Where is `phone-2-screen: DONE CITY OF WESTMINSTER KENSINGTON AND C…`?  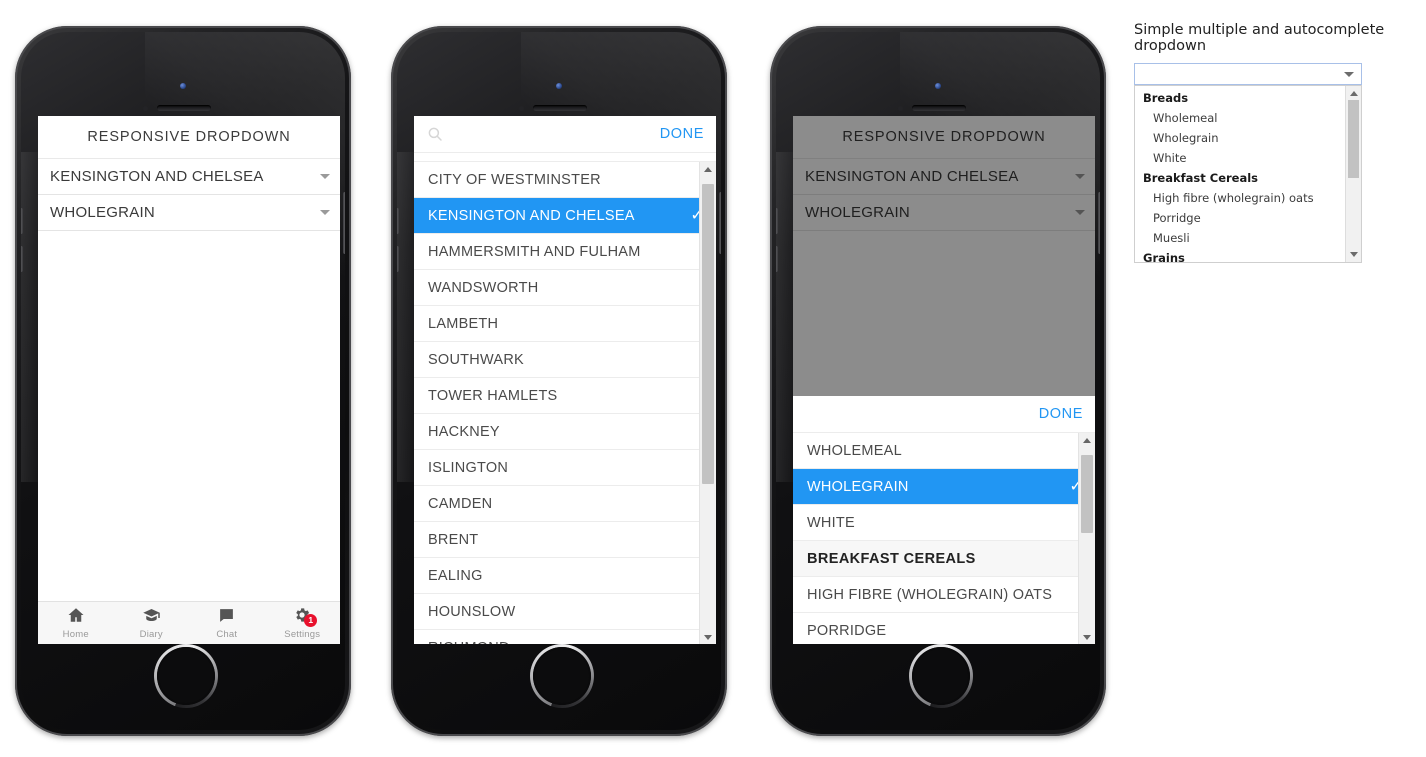 phone-2-screen: DONE CITY OF WESTMINSTER KENSINGTON AND C… is located at coordinates (565, 380).